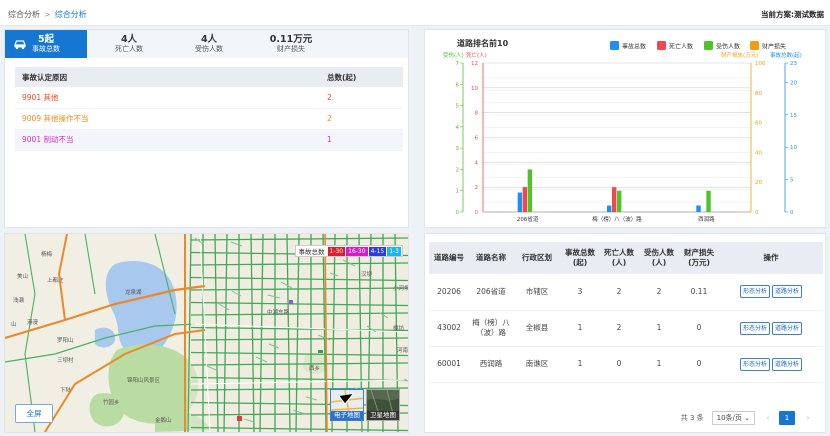  Describe the element at coordinates (383, 405) in the screenshot. I see `satellite-map-toggle: 卫星地图` at that location.